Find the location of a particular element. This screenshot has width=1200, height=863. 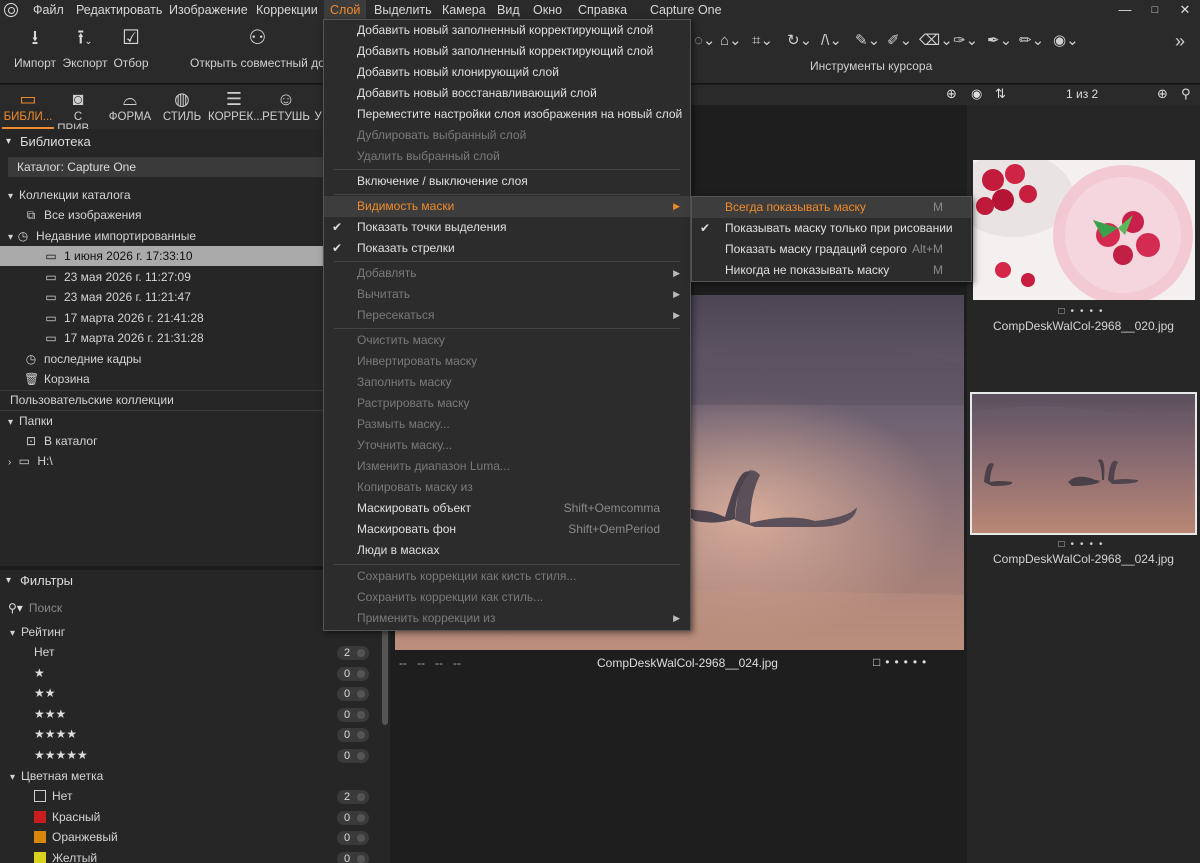

menu-window: Окно is located at coordinates (547, 10).